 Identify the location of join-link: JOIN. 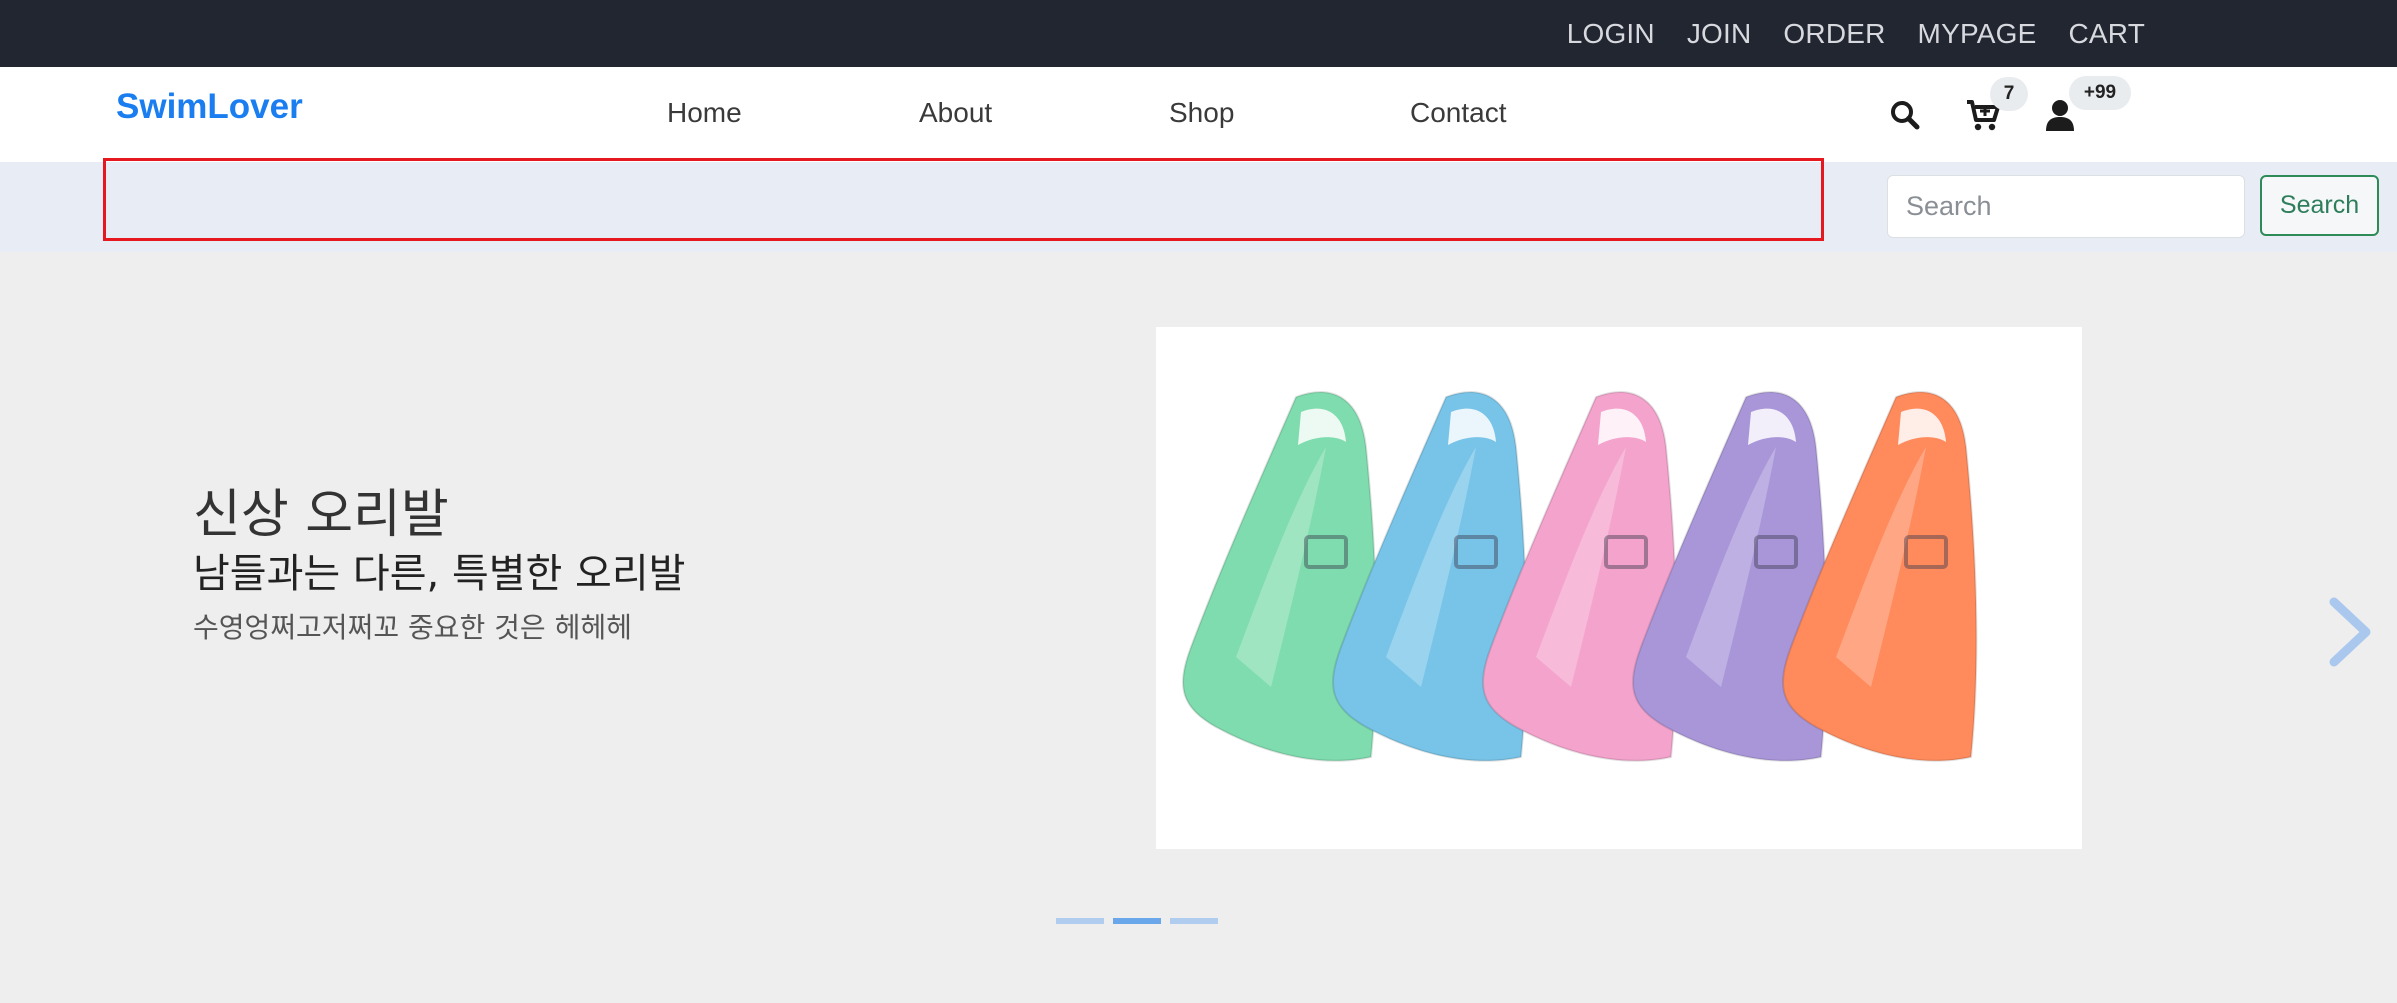
(1719, 34).